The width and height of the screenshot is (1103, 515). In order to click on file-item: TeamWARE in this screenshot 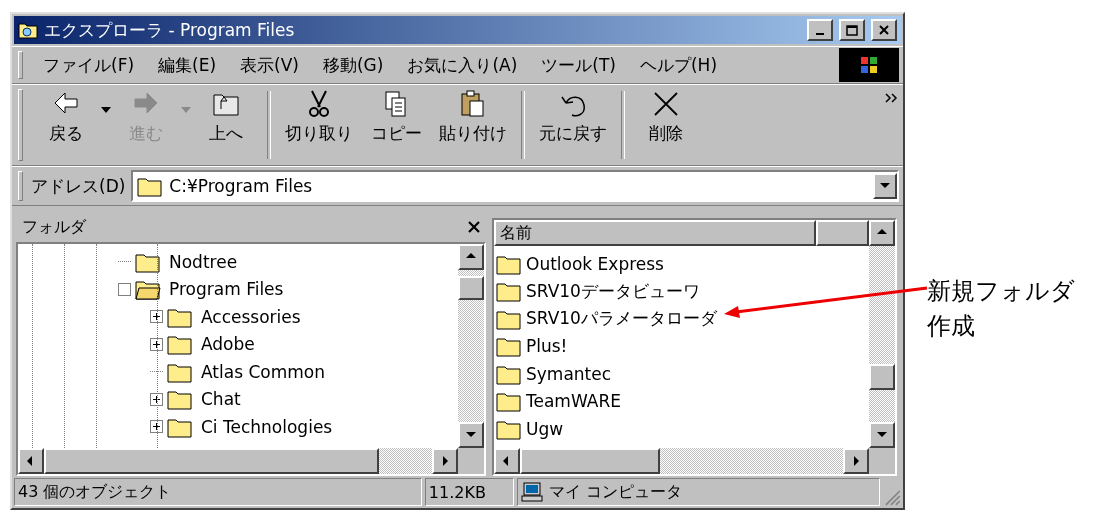, I will do `click(573, 401)`.